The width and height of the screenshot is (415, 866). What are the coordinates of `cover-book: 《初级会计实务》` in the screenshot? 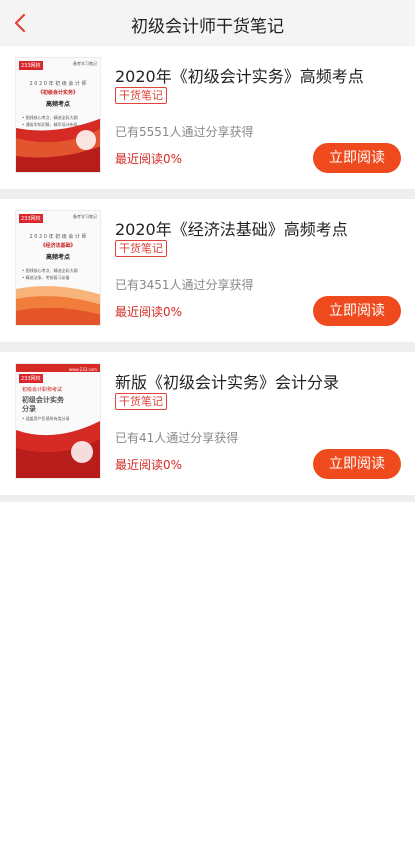 It's located at (57, 93).